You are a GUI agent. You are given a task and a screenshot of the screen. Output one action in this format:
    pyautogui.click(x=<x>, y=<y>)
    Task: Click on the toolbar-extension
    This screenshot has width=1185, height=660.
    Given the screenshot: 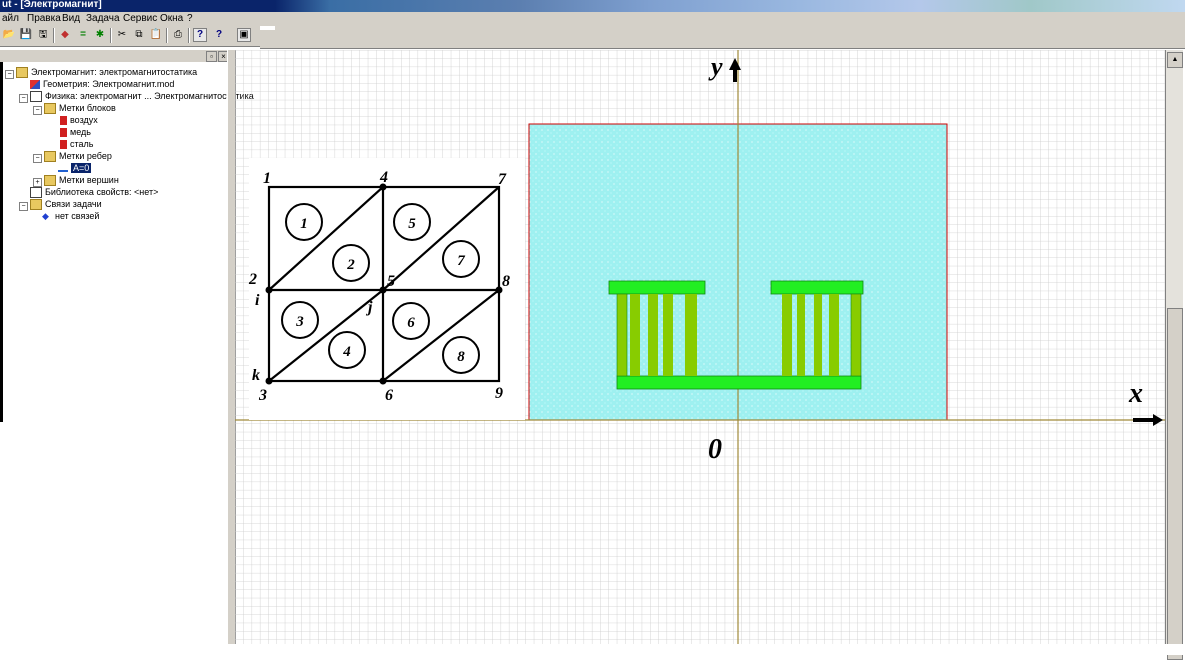 What is the action you would take?
    pyautogui.click(x=722, y=39)
    